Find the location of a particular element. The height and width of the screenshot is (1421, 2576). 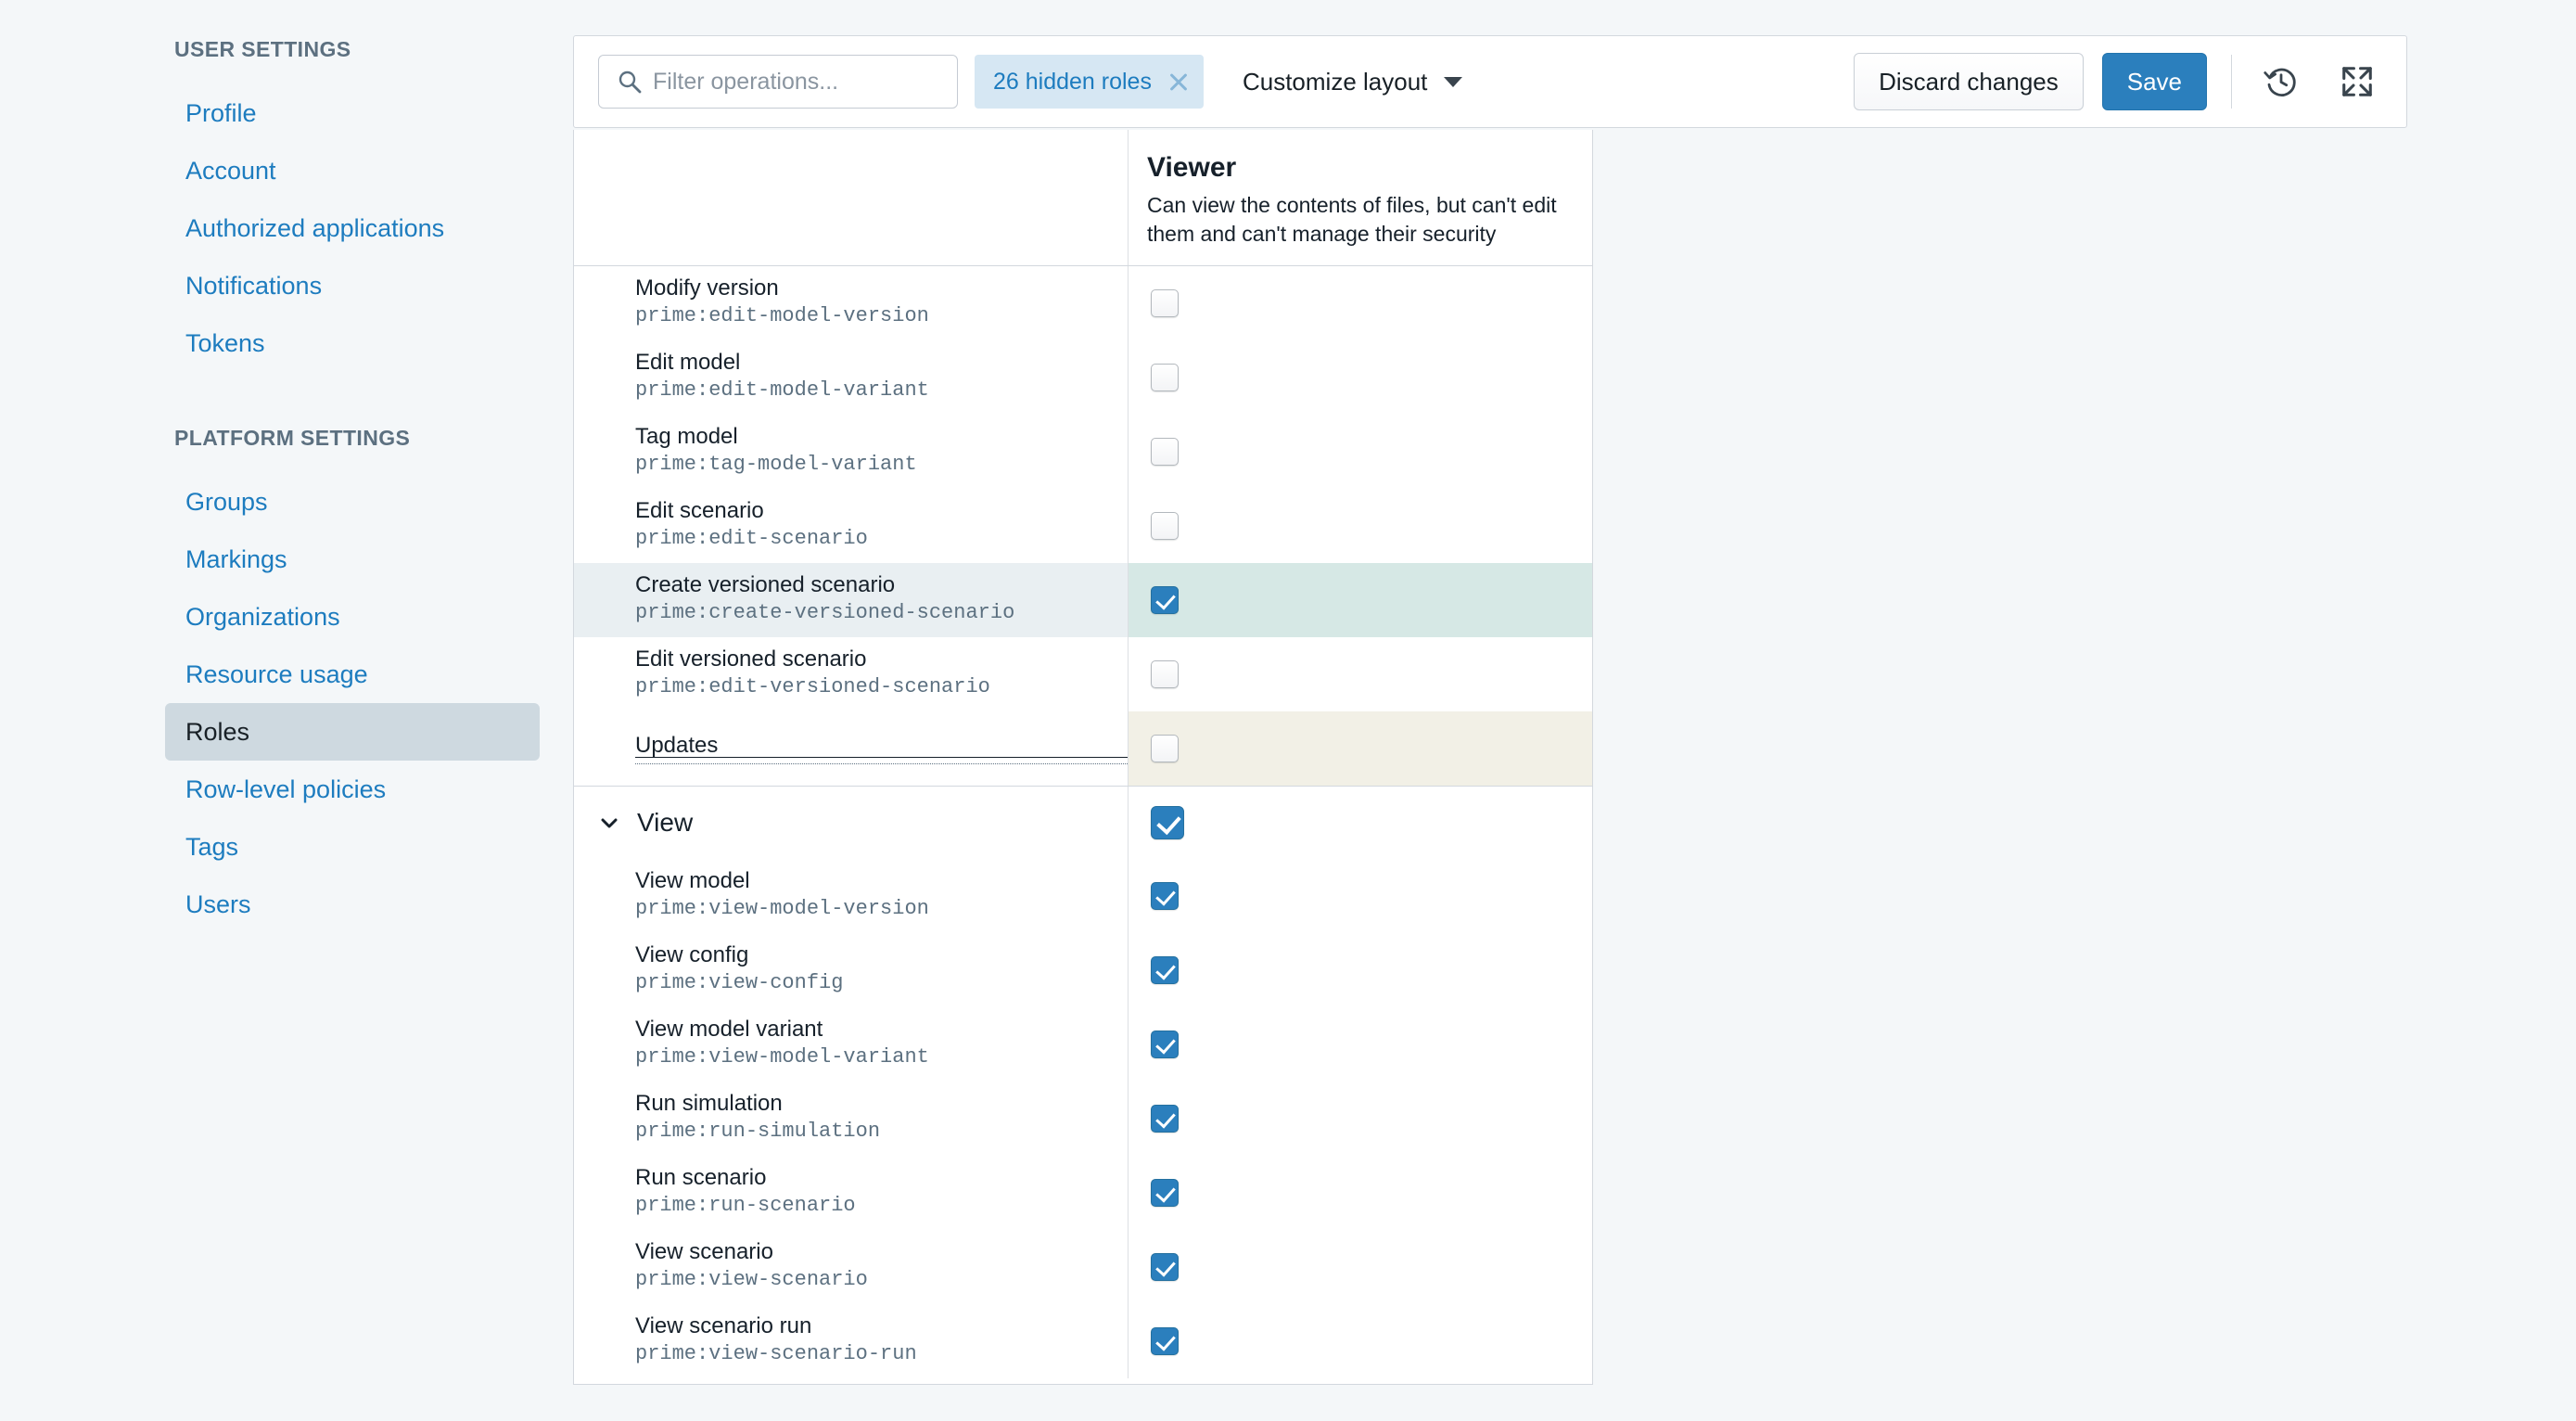

sidebar-item-roles: Roles is located at coordinates (353, 732).